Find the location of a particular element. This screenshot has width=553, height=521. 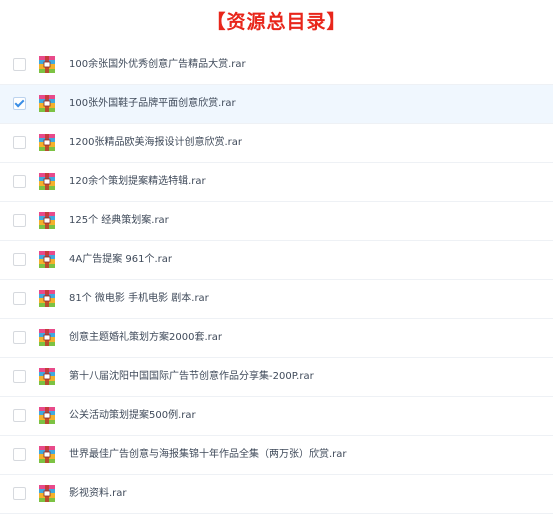

file-name: 125个 经典策划案.rar is located at coordinates (119, 221).